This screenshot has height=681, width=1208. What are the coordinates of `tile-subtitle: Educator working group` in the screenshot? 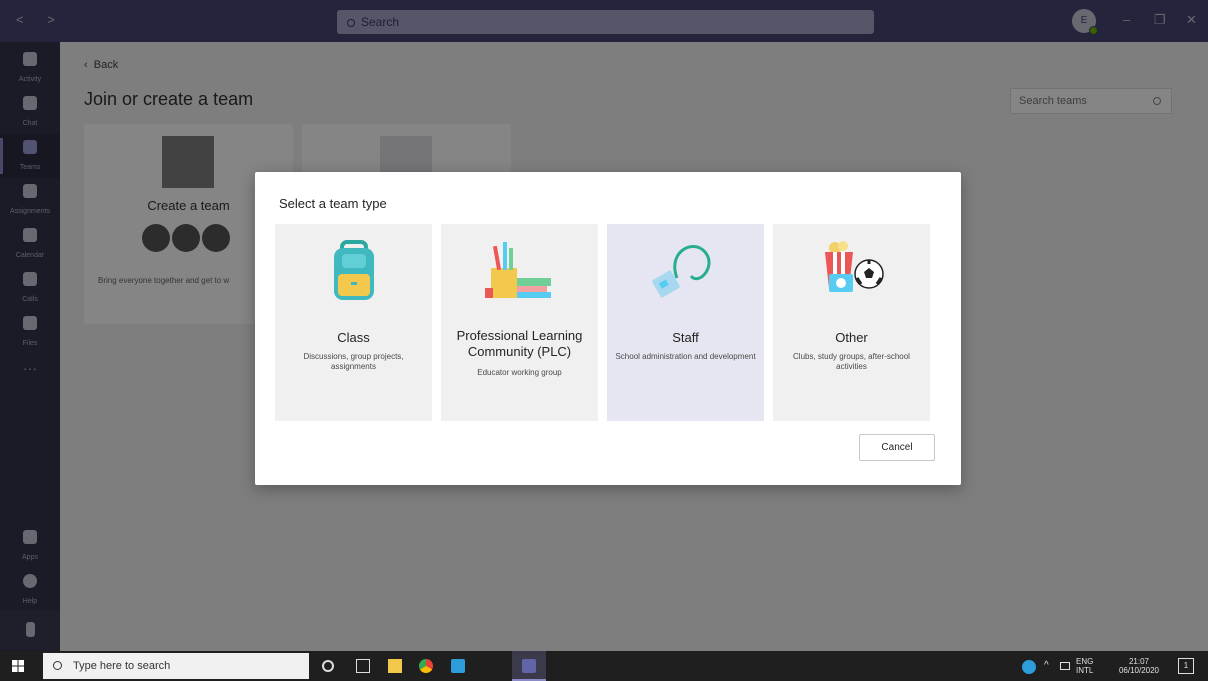 It's located at (519, 372).